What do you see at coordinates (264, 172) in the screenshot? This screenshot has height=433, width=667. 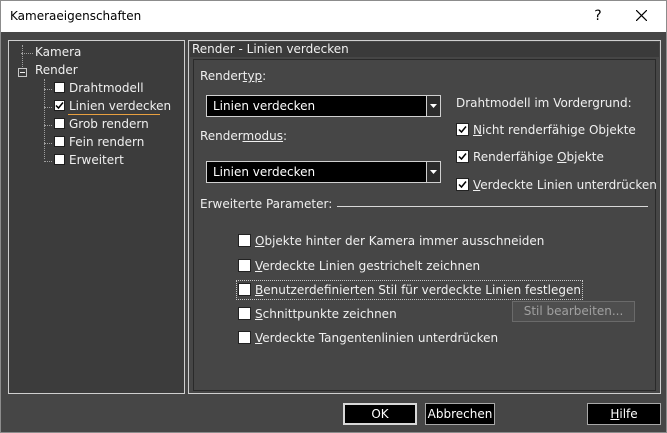 I see `rendermodus-value: Linien verdecken` at bounding box center [264, 172].